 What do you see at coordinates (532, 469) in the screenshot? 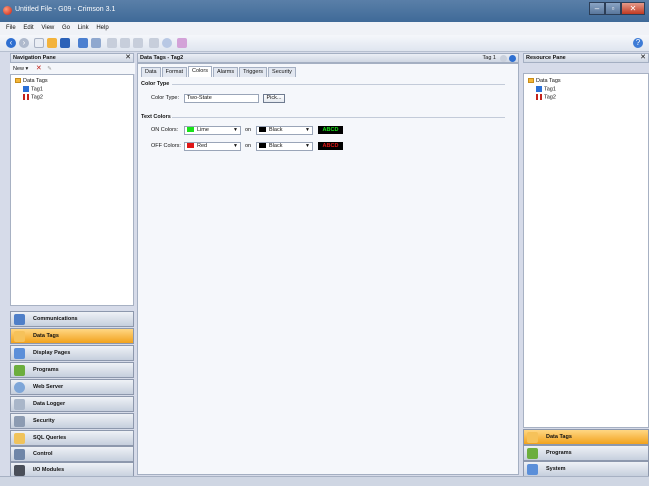
I see `system-icon` at bounding box center [532, 469].